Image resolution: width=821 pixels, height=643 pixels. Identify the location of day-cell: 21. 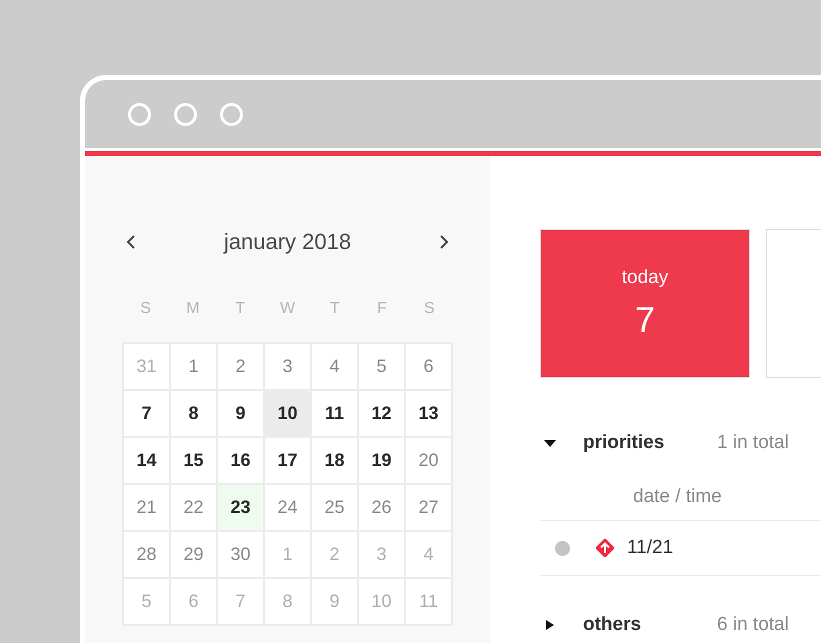
(147, 508).